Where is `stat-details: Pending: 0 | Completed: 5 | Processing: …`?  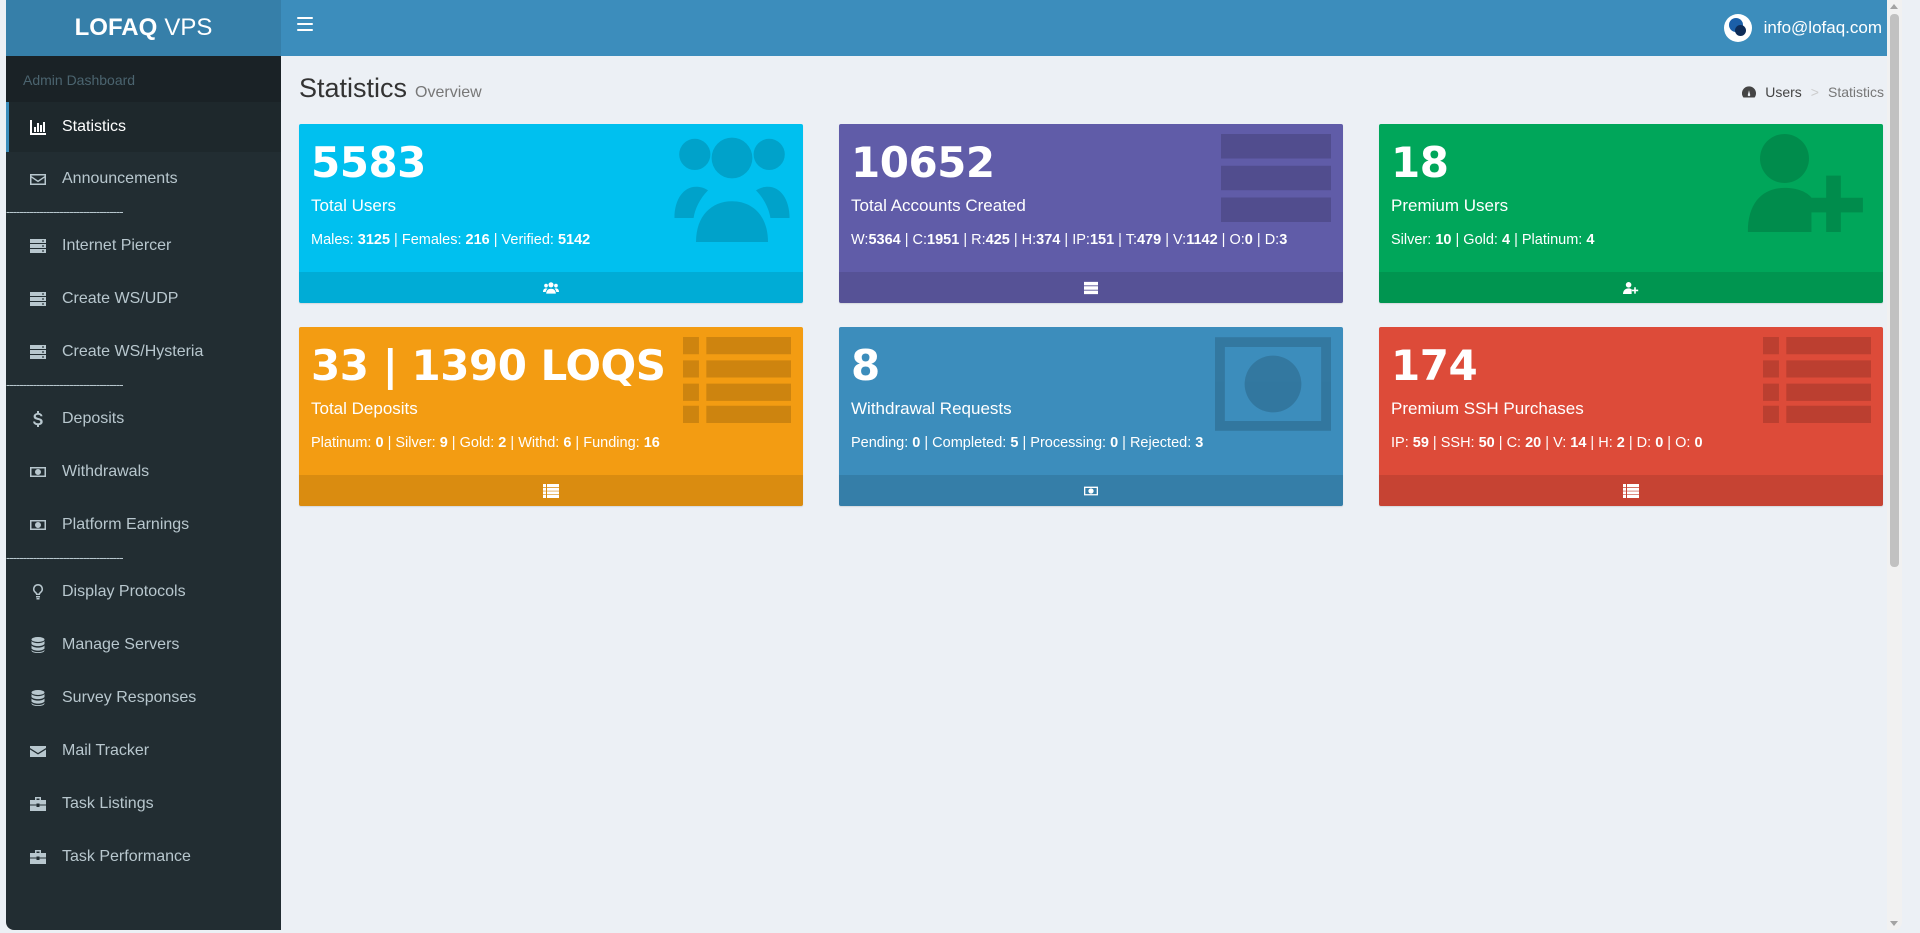
stat-details: Pending: 0 | Completed: 5 | Processing: … is located at coordinates (1027, 443).